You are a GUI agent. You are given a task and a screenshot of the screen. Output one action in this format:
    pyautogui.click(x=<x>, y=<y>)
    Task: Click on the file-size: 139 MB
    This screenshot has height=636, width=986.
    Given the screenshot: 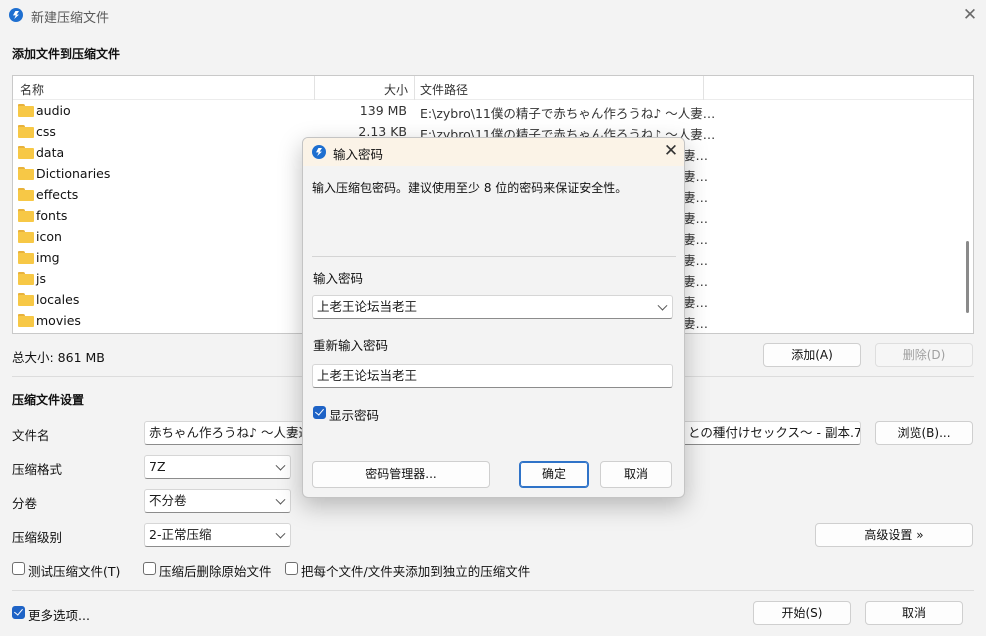 What is the action you would take?
    pyautogui.click(x=383, y=110)
    